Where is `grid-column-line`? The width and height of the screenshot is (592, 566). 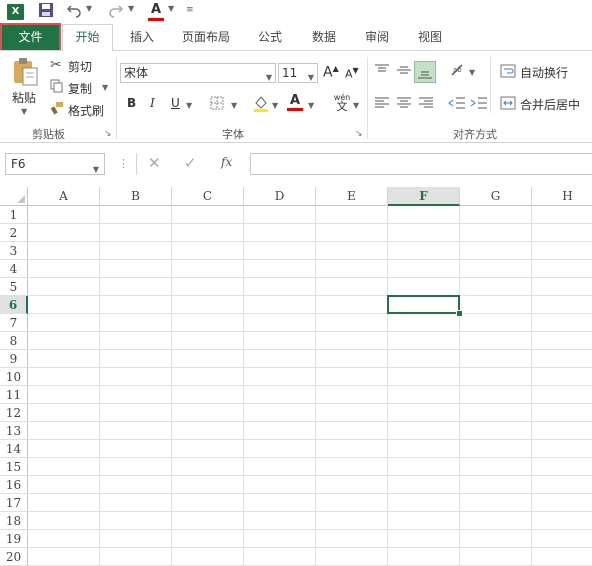
grid-column-line is located at coordinates (387, 386).